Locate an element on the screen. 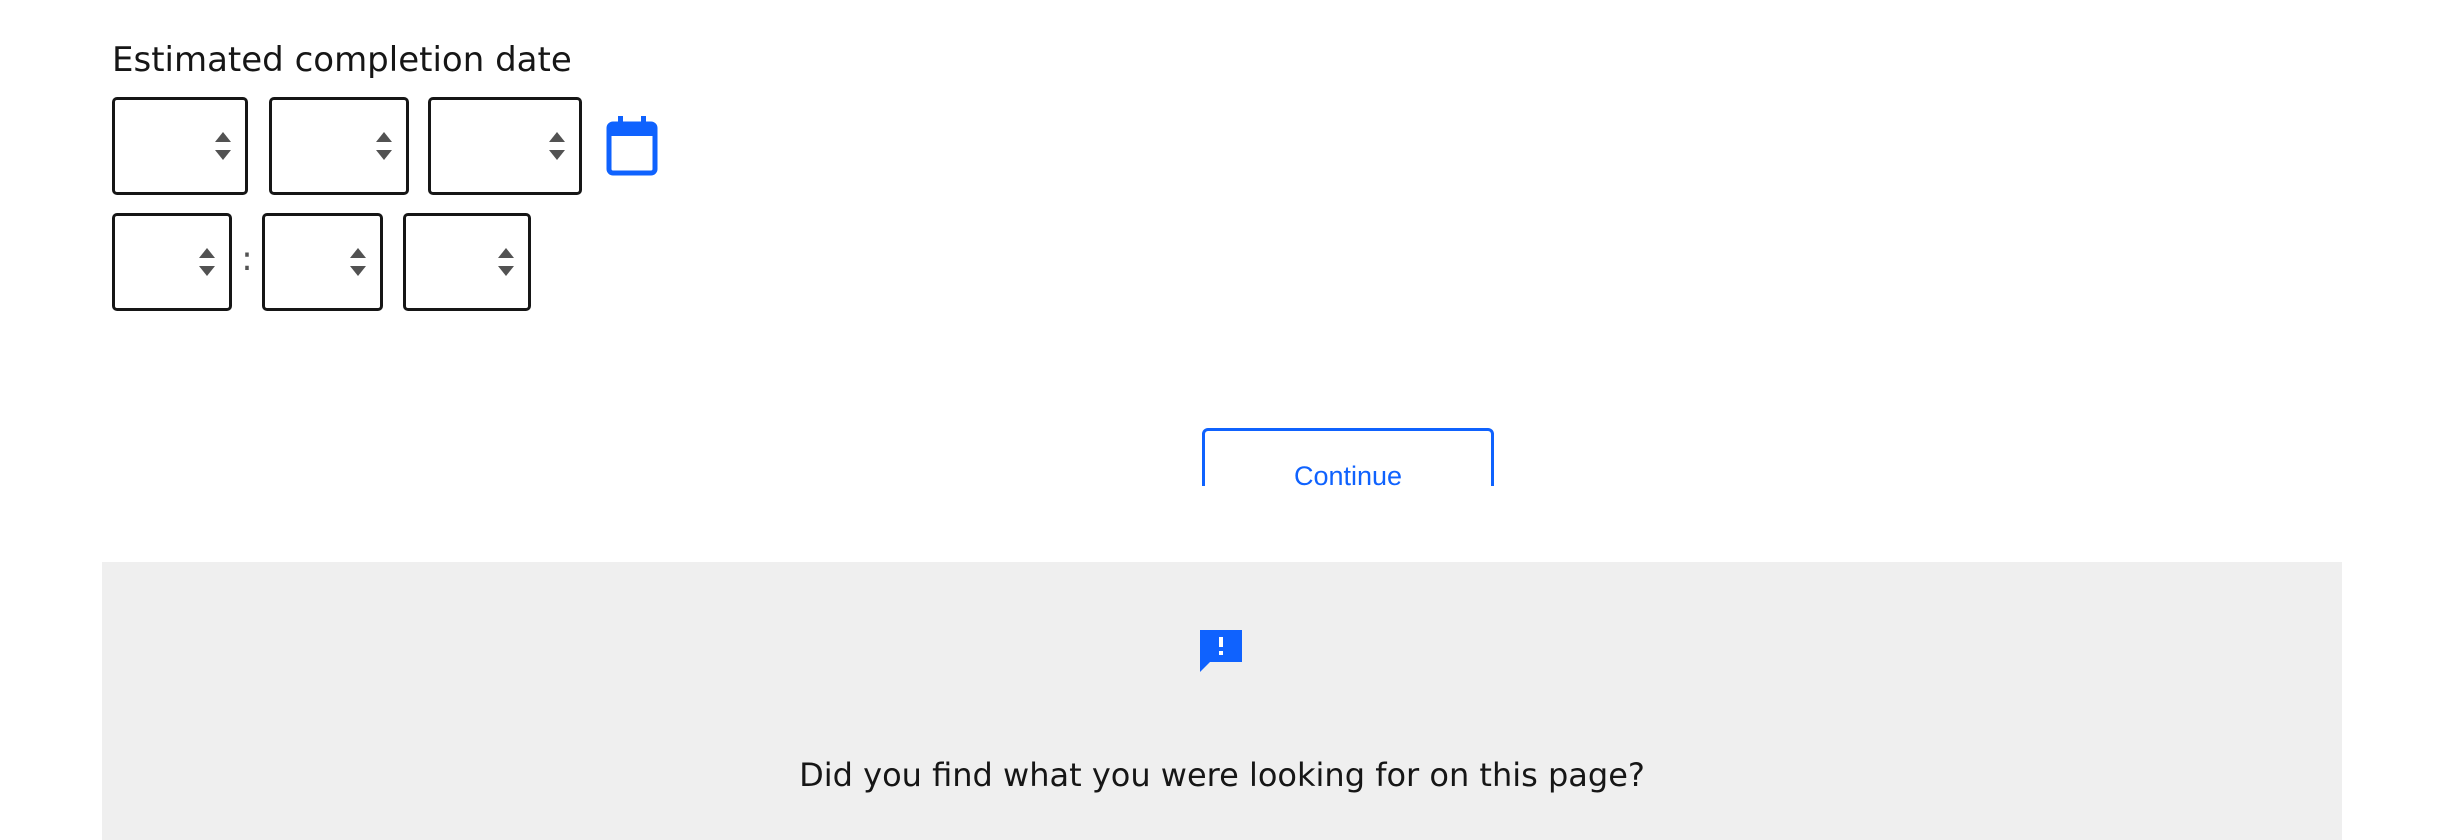 The image size is (2458, 840). continue-button-viewport: Continue is located at coordinates (1348, 457).